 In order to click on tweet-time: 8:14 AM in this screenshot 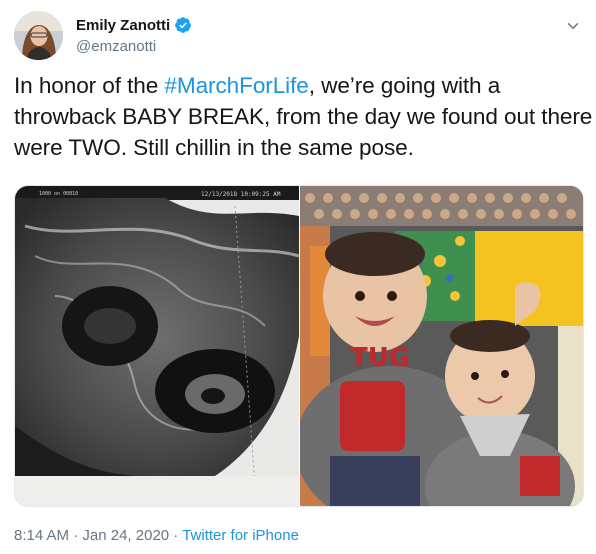, I will do `click(41, 535)`.